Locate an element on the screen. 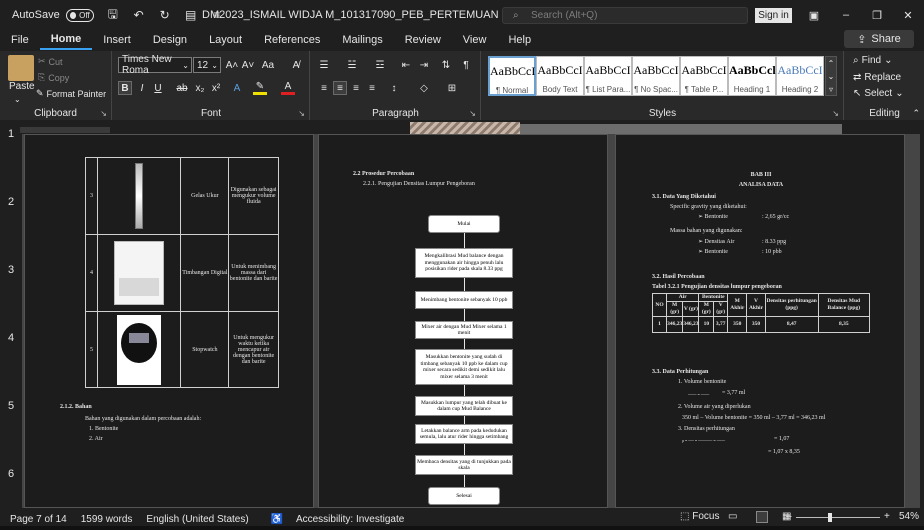 The width and height of the screenshot is (924, 530). zoom-level: 54% is located at coordinates (909, 516).